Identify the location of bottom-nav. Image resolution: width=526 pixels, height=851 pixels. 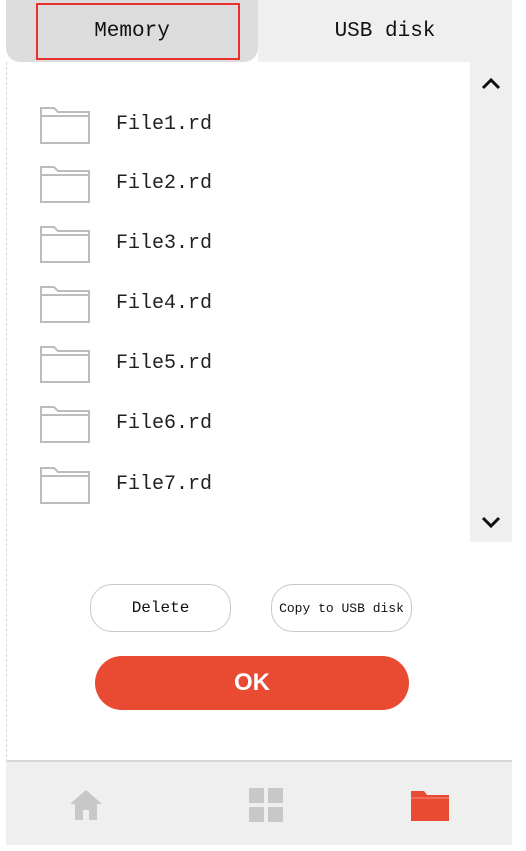
(259, 802).